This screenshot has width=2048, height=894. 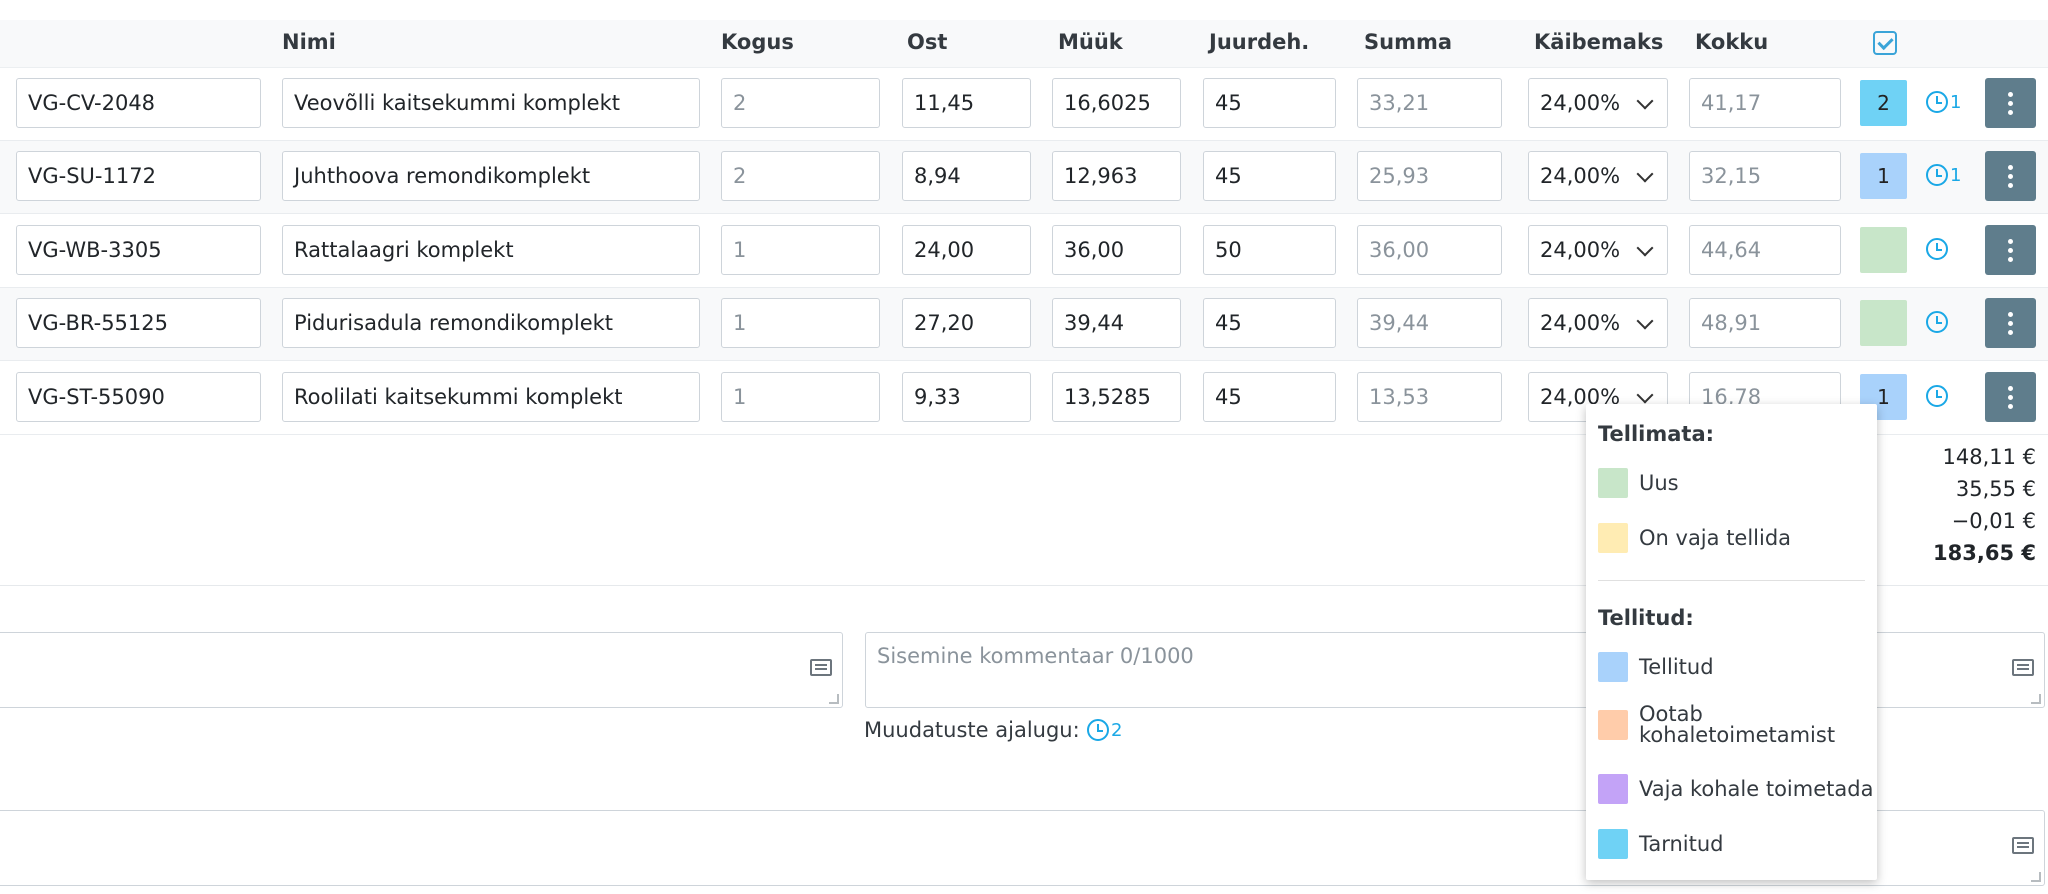 What do you see at coordinates (1104, 730) in the screenshot?
I see `history-link: 2` at bounding box center [1104, 730].